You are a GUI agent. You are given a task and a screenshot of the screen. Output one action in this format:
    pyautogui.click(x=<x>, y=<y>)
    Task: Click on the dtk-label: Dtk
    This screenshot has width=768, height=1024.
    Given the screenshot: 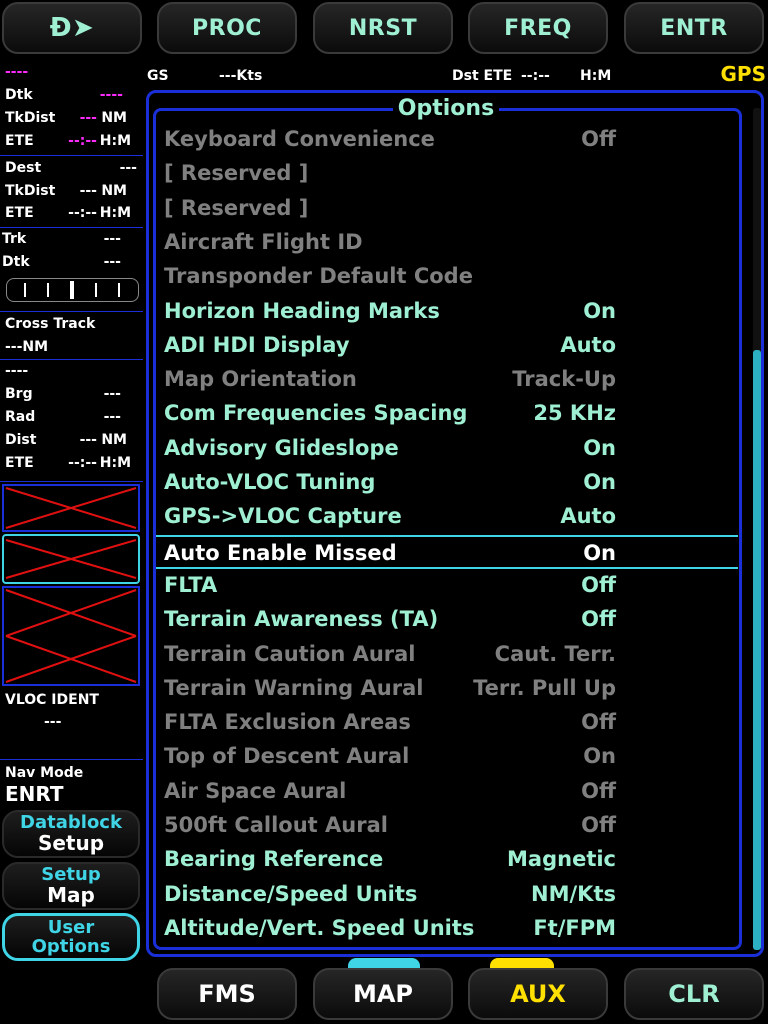 What is the action you would take?
    pyautogui.click(x=19, y=95)
    